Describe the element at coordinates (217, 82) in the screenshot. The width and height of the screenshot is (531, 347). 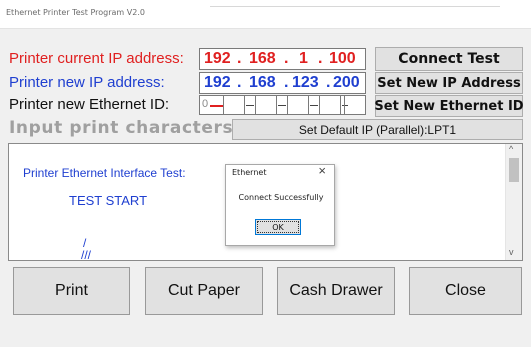
I see `new-ip-octet-1: 192` at that location.